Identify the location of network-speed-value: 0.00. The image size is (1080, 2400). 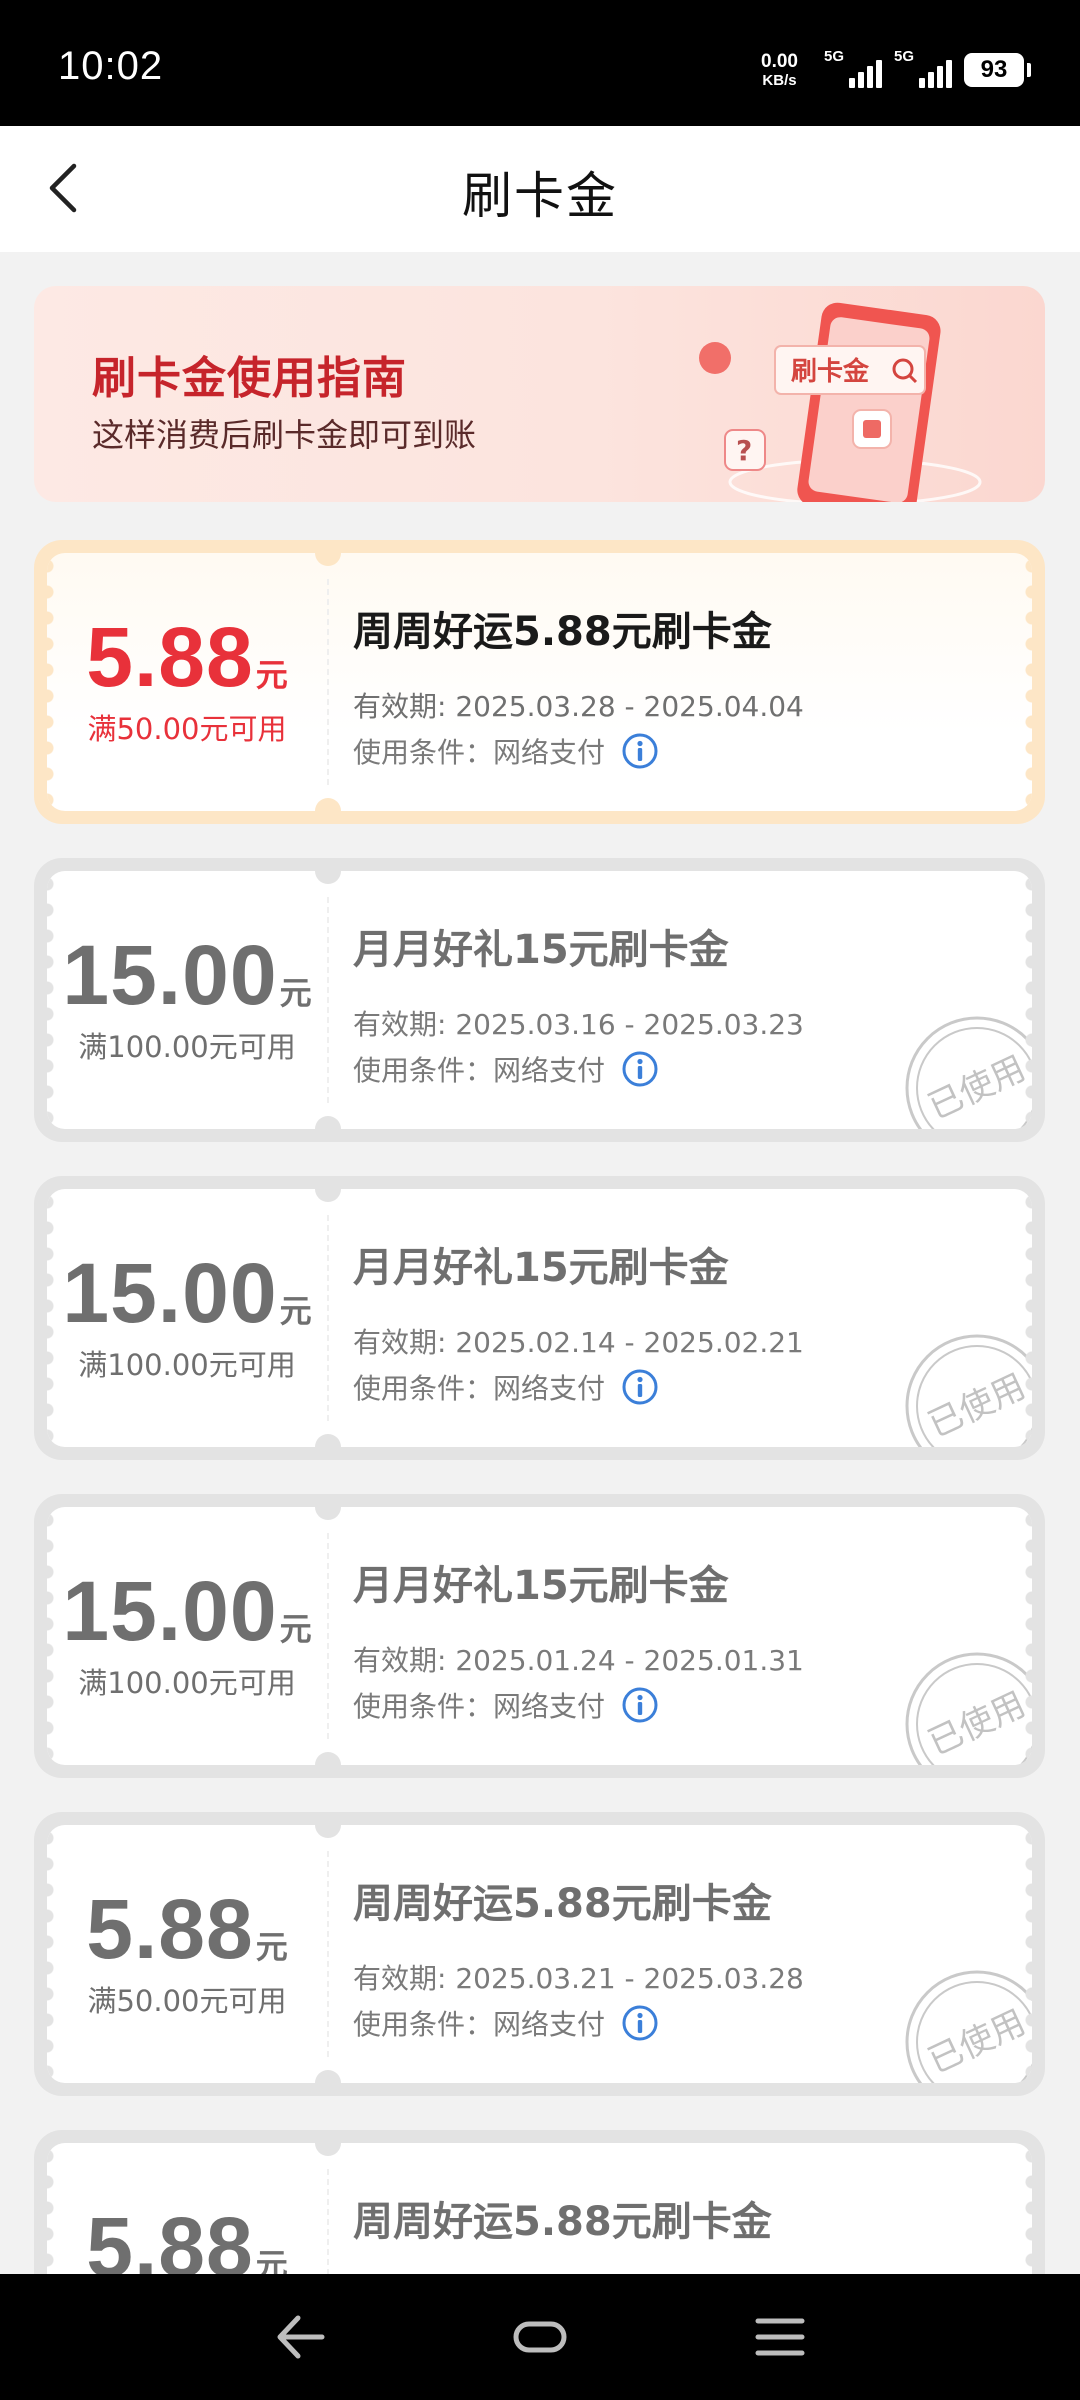
(779, 61).